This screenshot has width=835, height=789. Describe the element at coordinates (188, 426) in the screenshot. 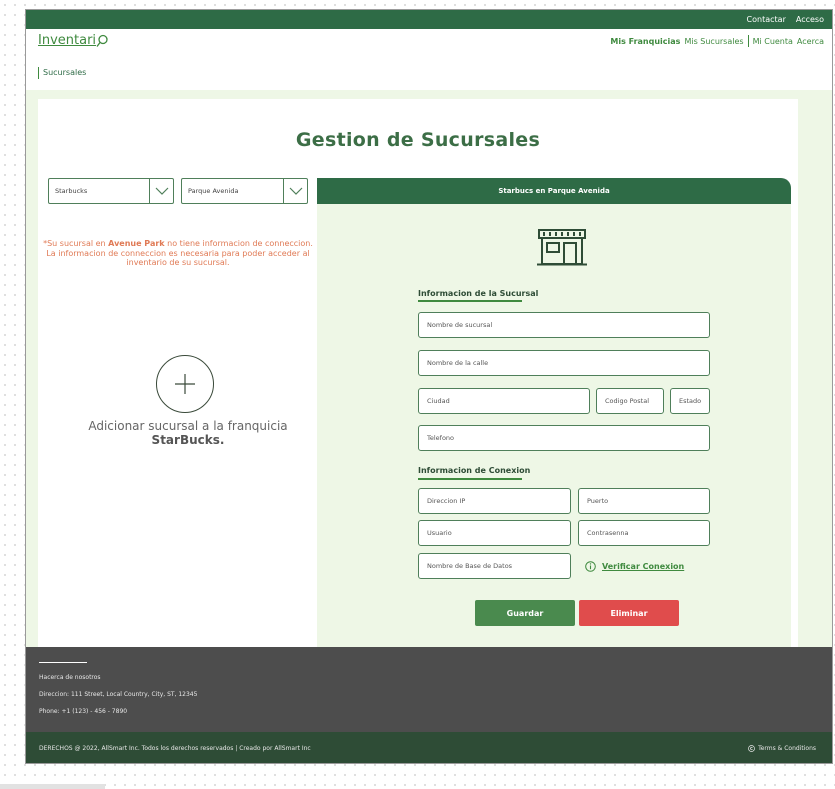

I see `add-branch-text: Adicionar sucursal a la franquicia` at that location.